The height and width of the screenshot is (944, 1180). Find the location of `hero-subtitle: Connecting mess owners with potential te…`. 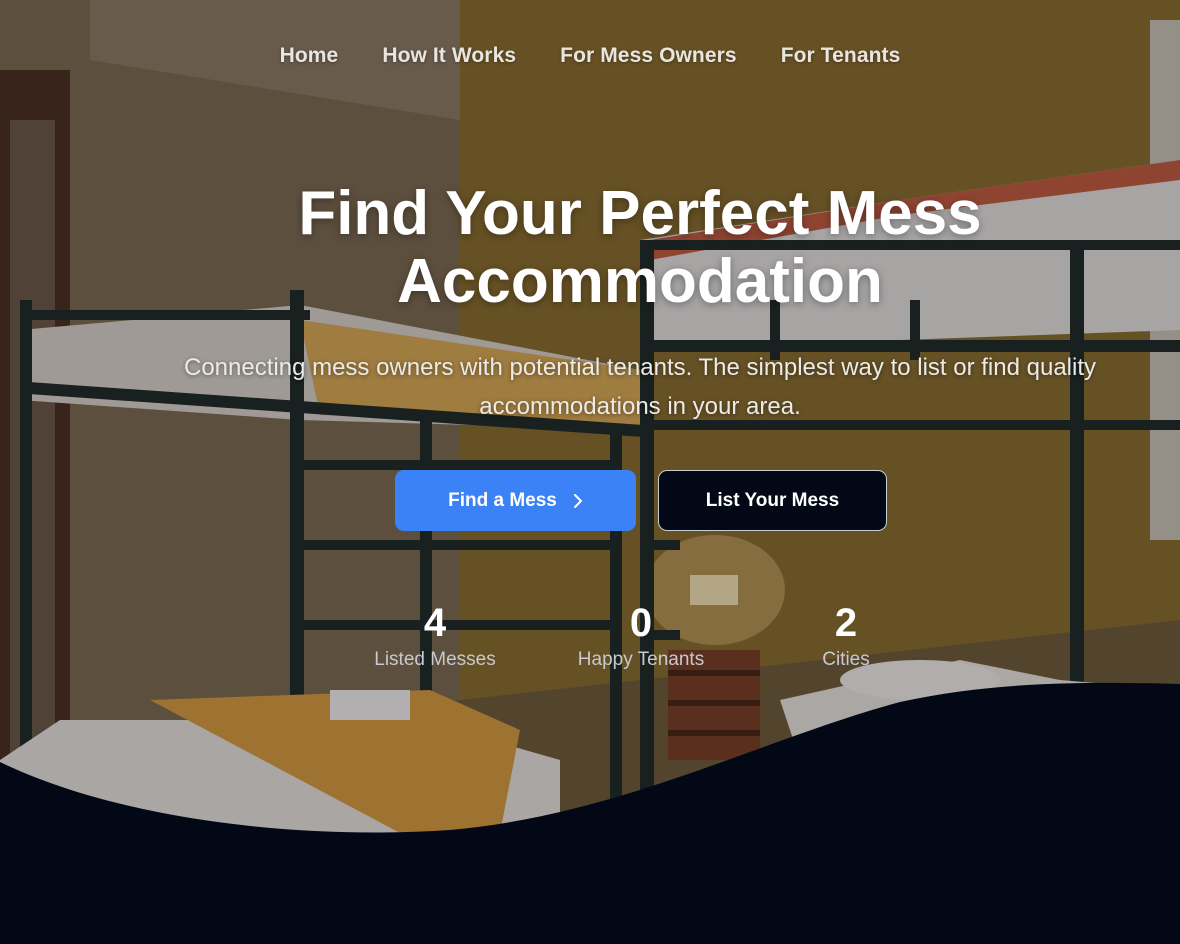

hero-subtitle: Connecting mess owners with potential te… is located at coordinates (640, 387).